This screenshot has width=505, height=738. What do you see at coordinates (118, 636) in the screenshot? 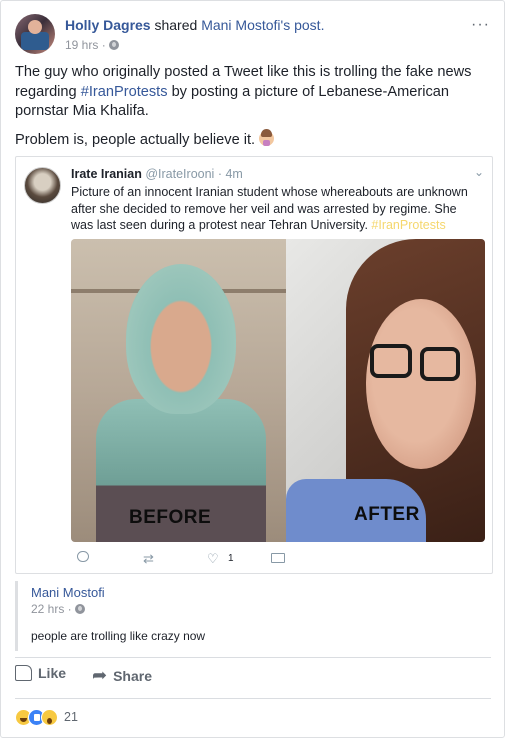
I see `shared-post-comment: people are trolling like crazy now` at bounding box center [118, 636].